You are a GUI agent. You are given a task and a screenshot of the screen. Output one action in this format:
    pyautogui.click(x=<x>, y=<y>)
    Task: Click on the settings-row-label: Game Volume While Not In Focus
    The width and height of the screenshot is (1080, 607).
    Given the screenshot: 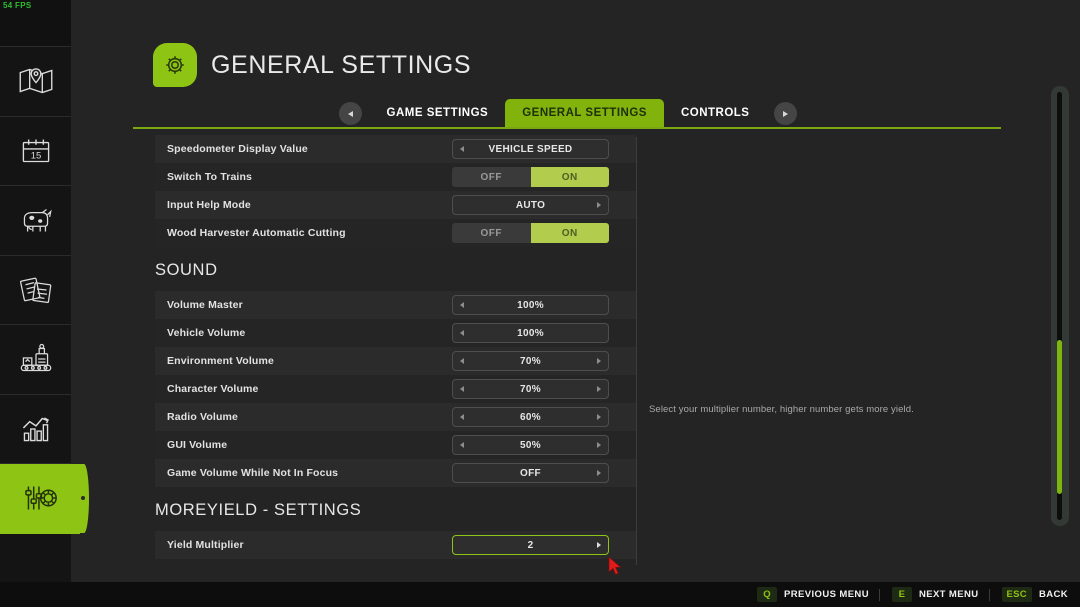 What is the action you would take?
    pyautogui.click(x=253, y=473)
    